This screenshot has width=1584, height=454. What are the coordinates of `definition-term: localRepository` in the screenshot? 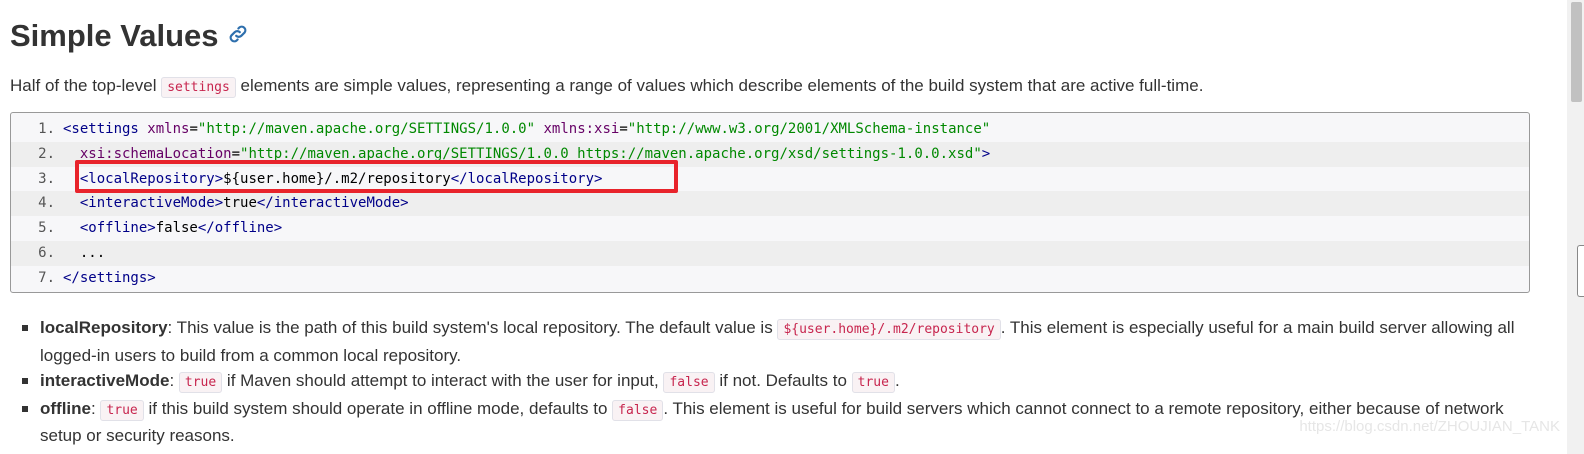 It's located at (104, 327).